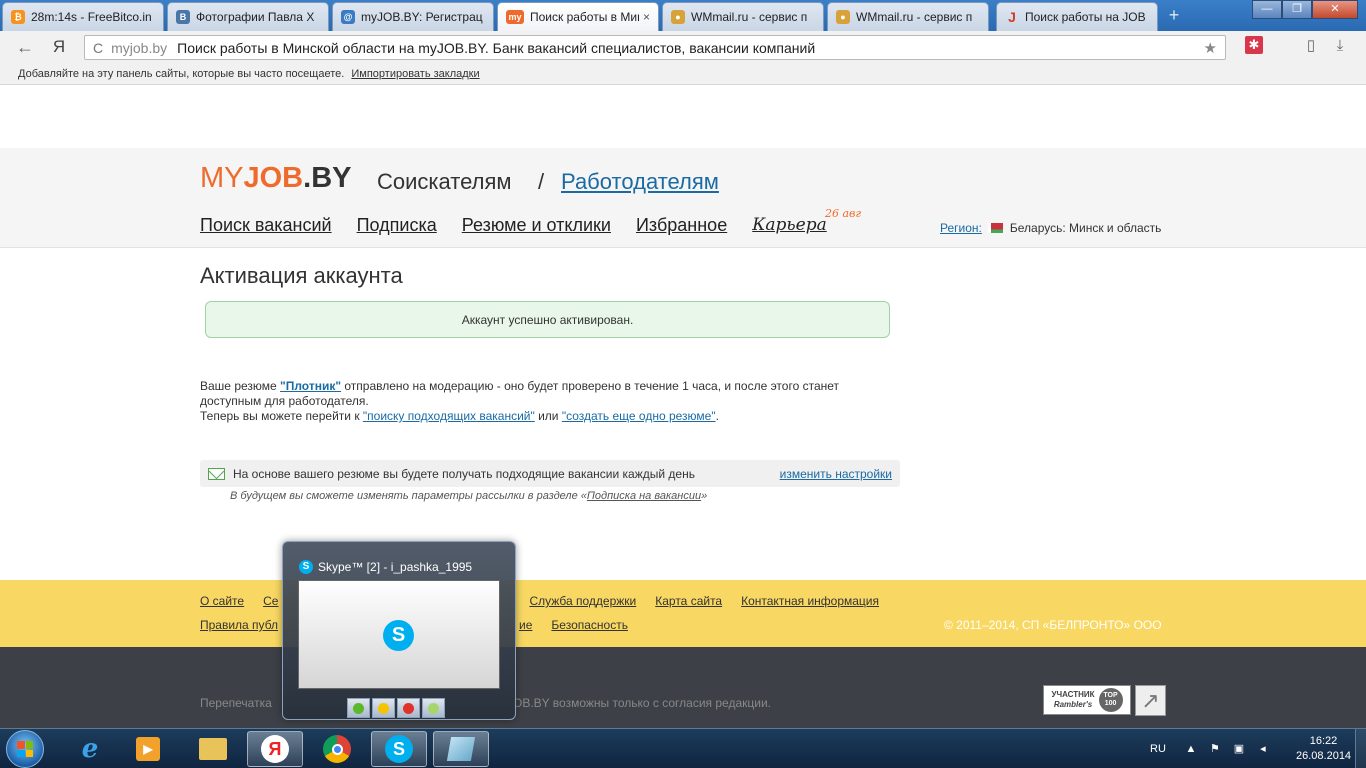  I want to click on flag-warning-icon: ⚑, so click(1215, 749).